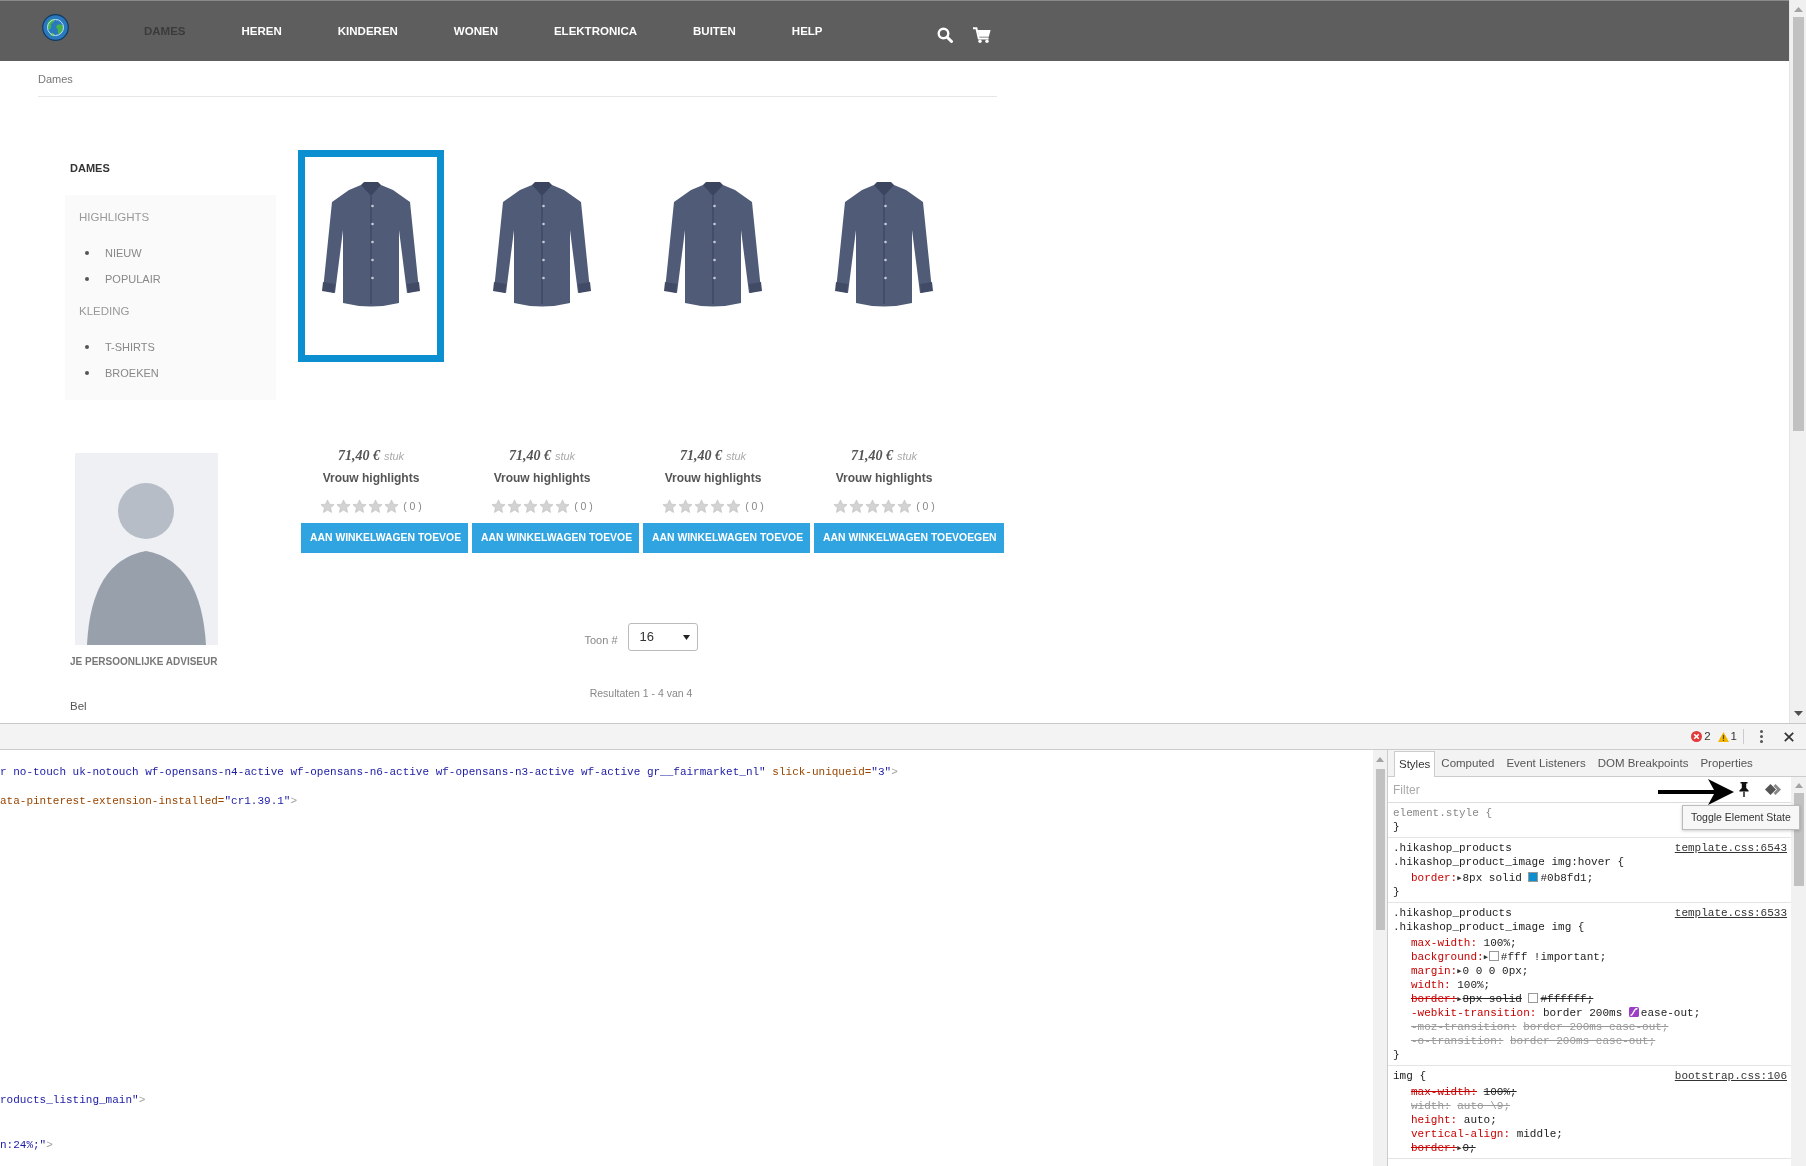  I want to click on diamond-icon, so click(1773, 789).